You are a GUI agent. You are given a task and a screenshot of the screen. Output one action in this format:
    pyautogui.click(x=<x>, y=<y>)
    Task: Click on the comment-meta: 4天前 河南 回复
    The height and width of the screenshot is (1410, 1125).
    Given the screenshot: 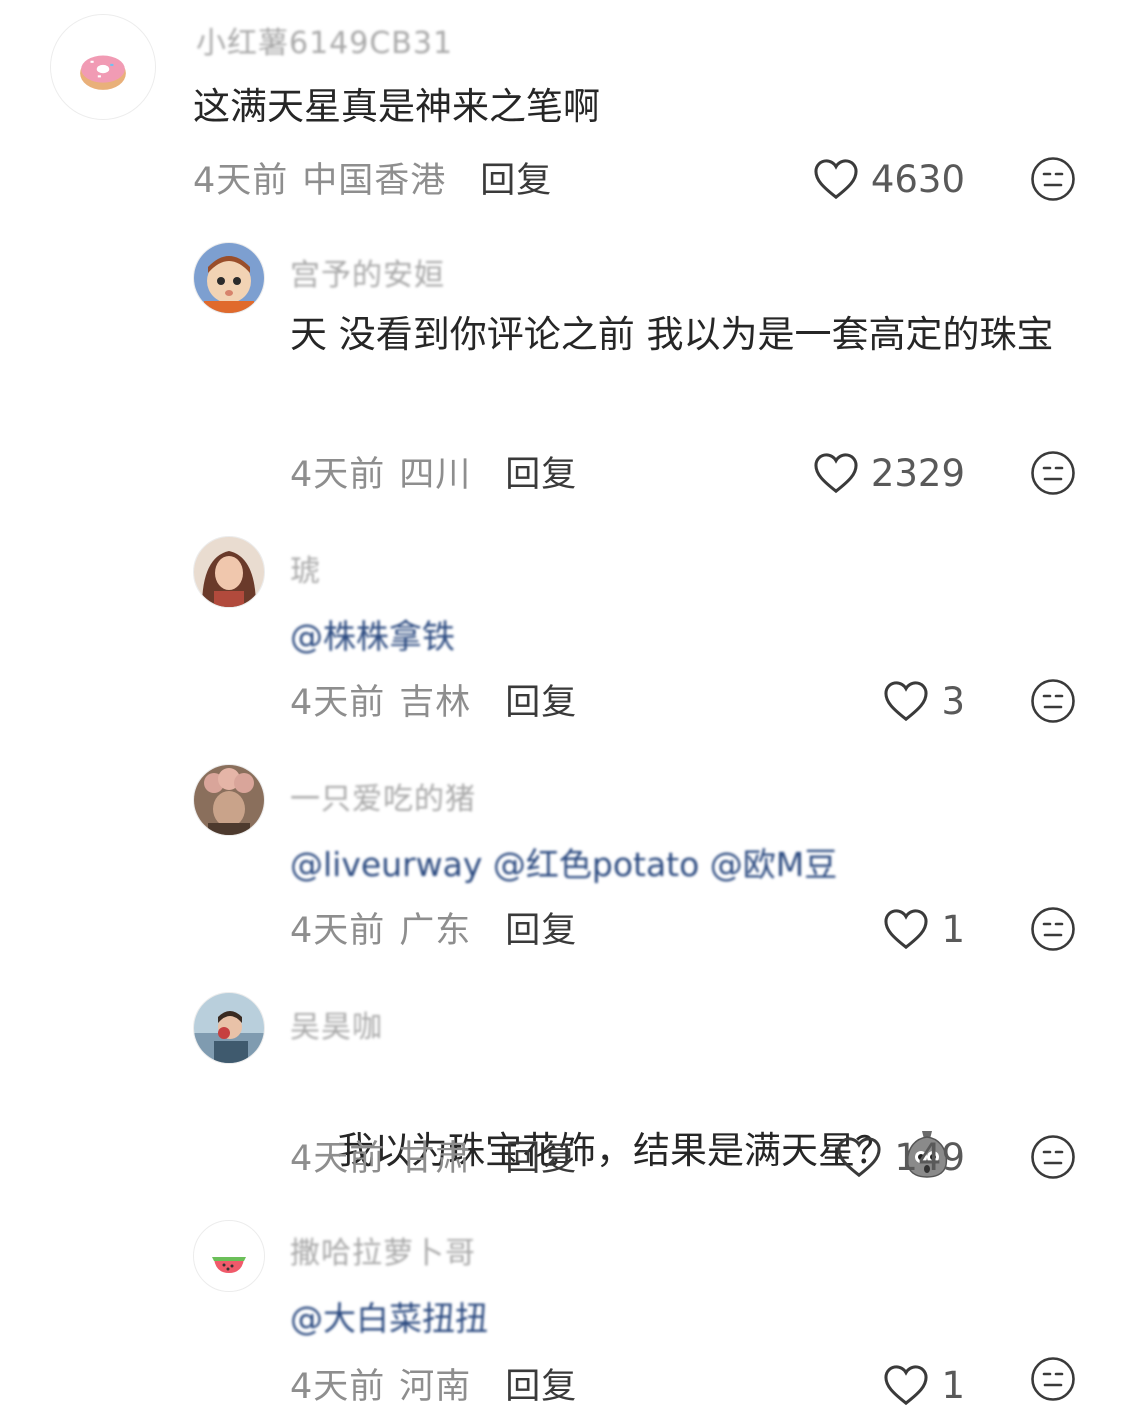 What is the action you would take?
    pyautogui.click(x=433, y=1383)
    